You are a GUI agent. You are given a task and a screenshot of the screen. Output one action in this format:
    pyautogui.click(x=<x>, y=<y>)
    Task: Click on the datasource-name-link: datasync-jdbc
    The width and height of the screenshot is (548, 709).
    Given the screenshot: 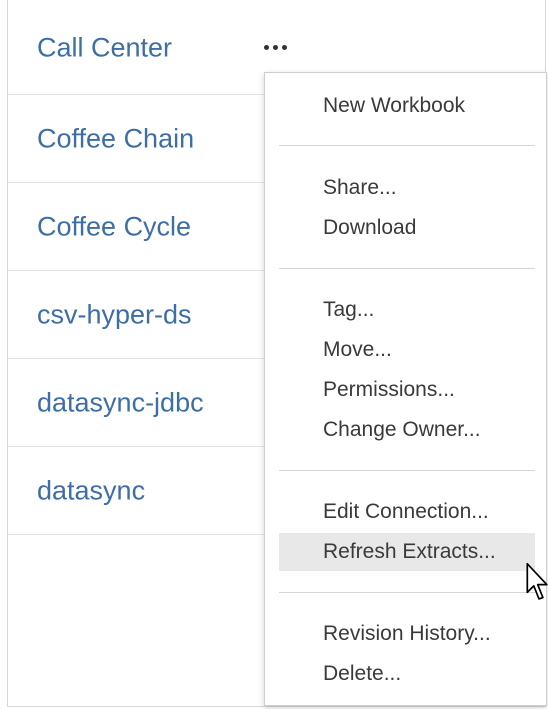 What is the action you would take?
    pyautogui.click(x=120, y=402)
    